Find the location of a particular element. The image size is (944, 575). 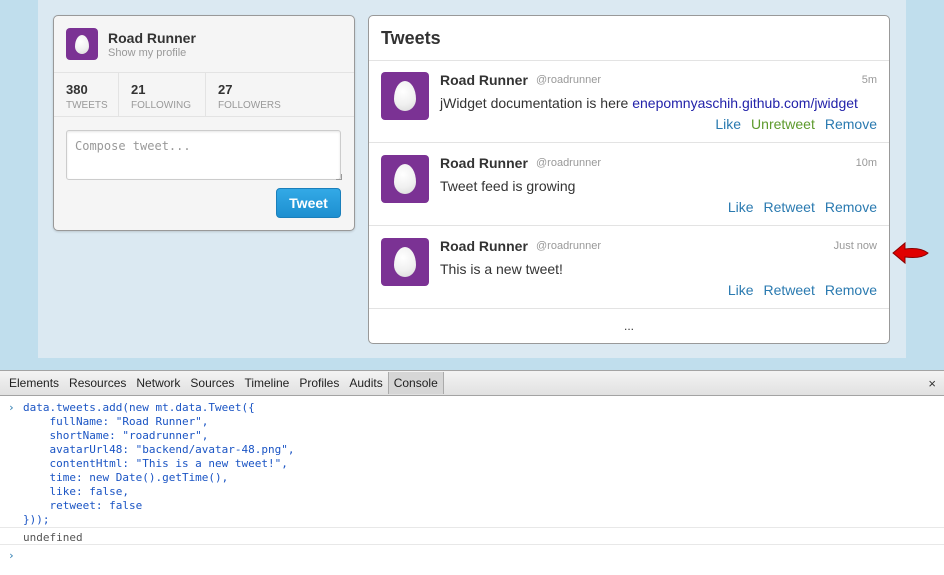

stat-followers: 27 FOLLOWERS is located at coordinates (280, 94).